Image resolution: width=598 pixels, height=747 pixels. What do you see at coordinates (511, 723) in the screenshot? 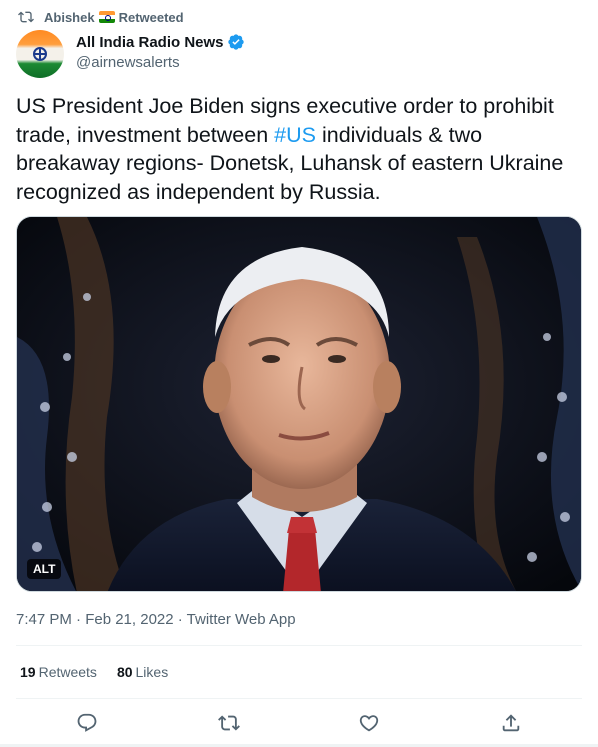
I see `share-icon` at bounding box center [511, 723].